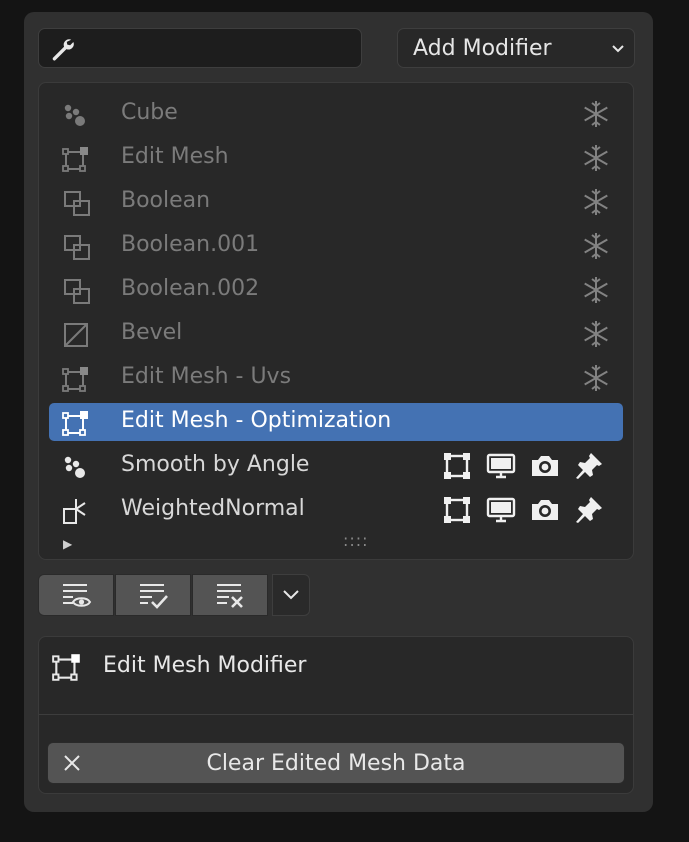  I want to click on modifier-name: Boolean, so click(166, 200).